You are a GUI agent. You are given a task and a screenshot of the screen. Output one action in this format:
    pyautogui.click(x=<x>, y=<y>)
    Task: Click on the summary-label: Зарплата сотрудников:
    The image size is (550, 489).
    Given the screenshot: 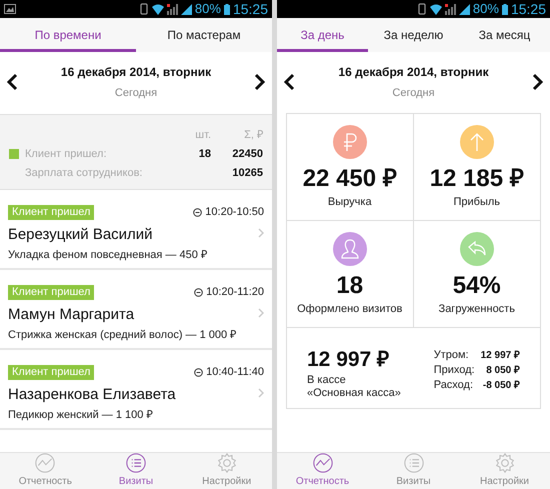 What is the action you would take?
    pyautogui.click(x=84, y=173)
    